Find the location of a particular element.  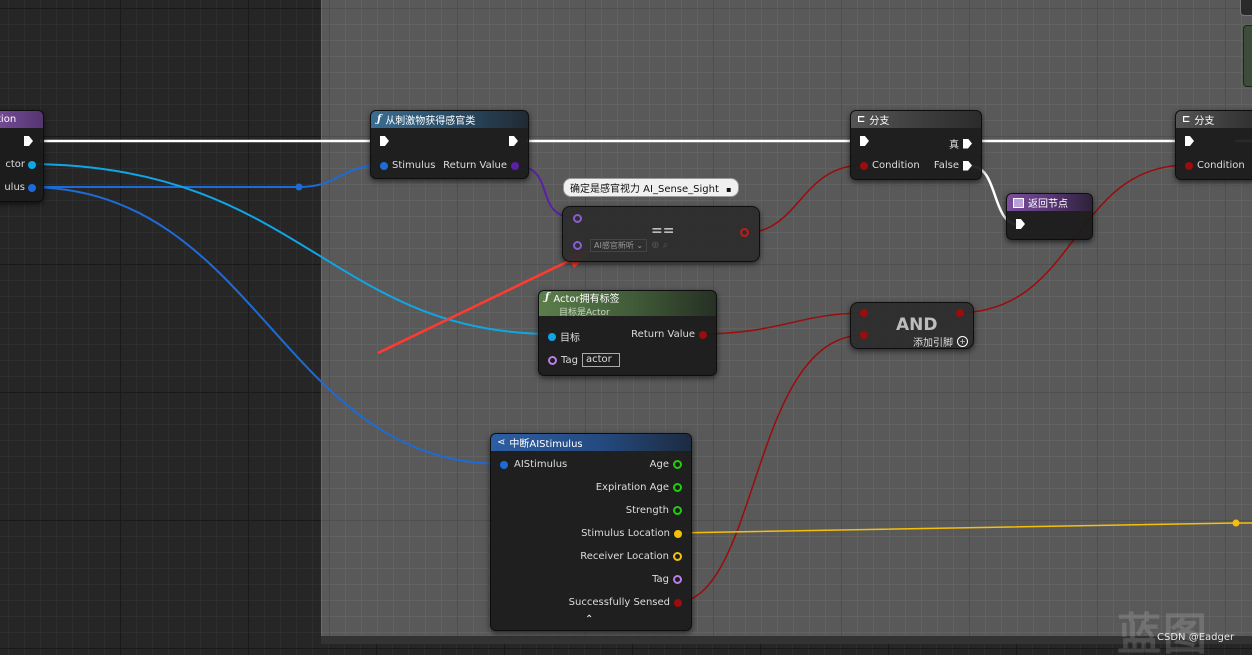

actor-has-tag-header: ƒ Actor拥有标签 目标是Actor is located at coordinates (627, 303).